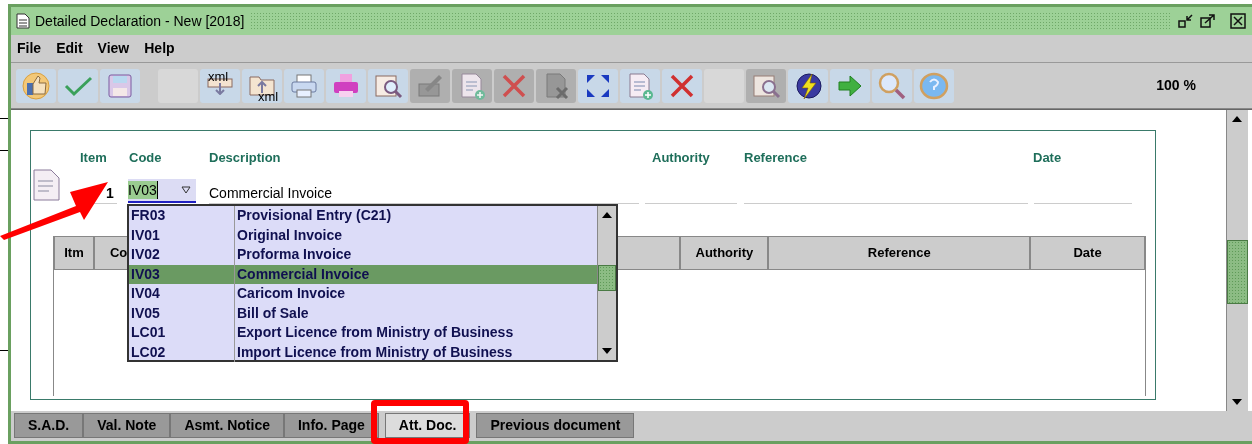 This screenshot has width=1252, height=444. What do you see at coordinates (140, 21) in the screenshot?
I see `window-title: Detailed Declaration - New [2018]` at bounding box center [140, 21].